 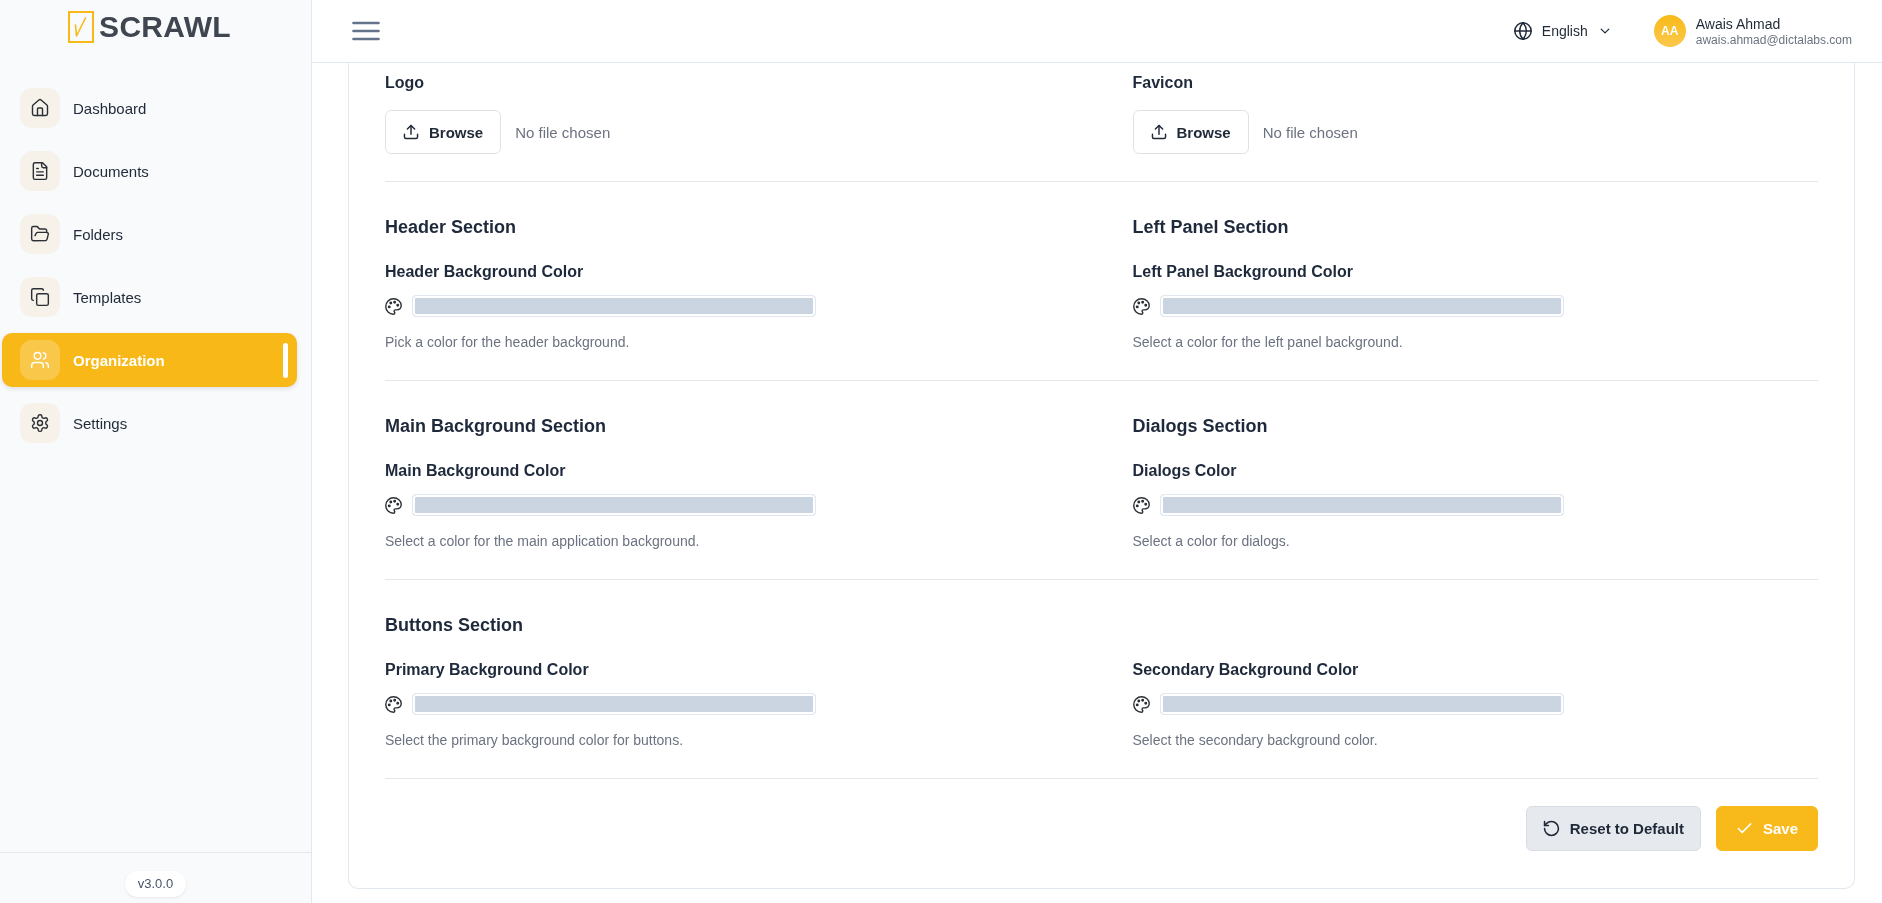 I want to click on help-text: Pick a color for the header background., so click(x=507, y=342).